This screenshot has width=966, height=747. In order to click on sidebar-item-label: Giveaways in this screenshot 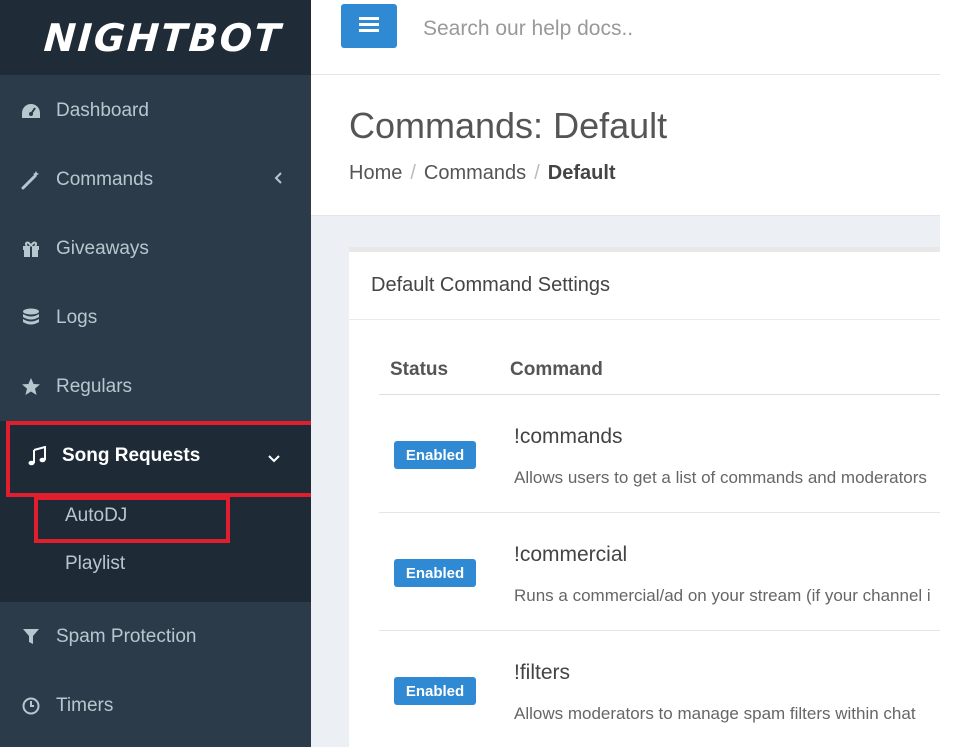, I will do `click(102, 248)`.